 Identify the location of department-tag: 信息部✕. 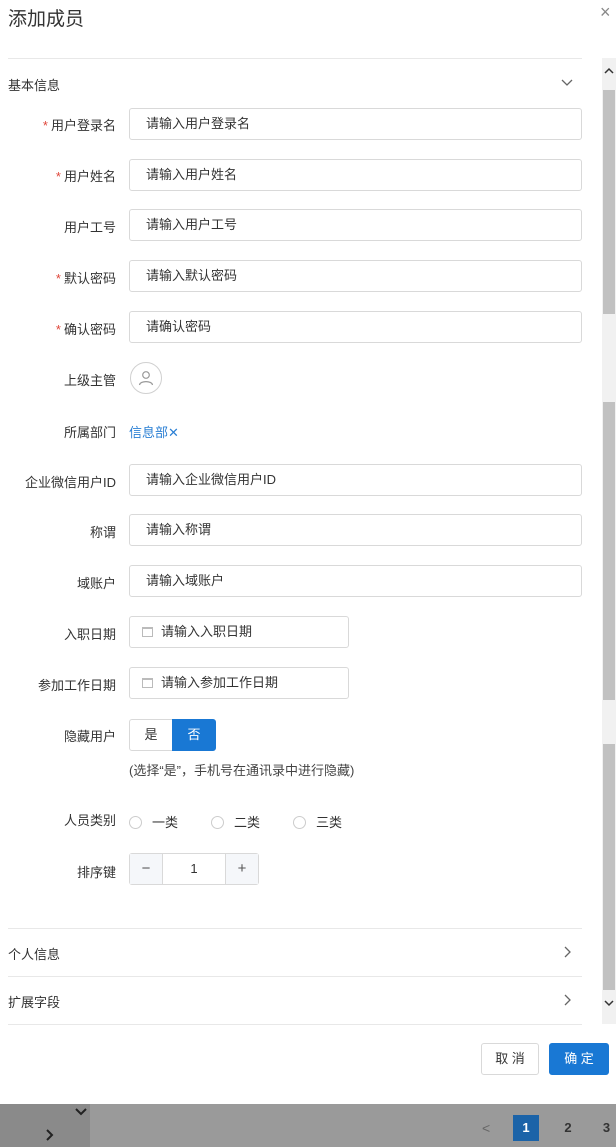
(154, 431).